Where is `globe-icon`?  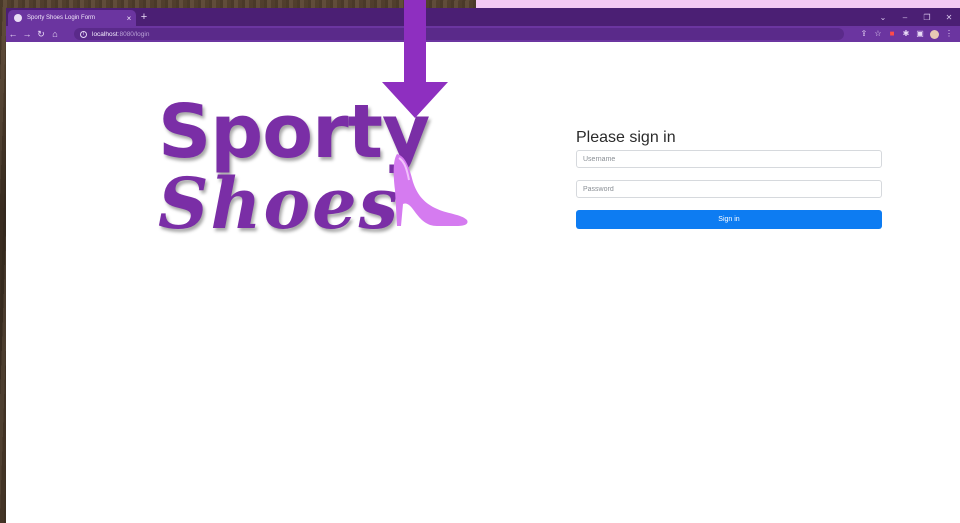 globe-icon is located at coordinates (18, 18).